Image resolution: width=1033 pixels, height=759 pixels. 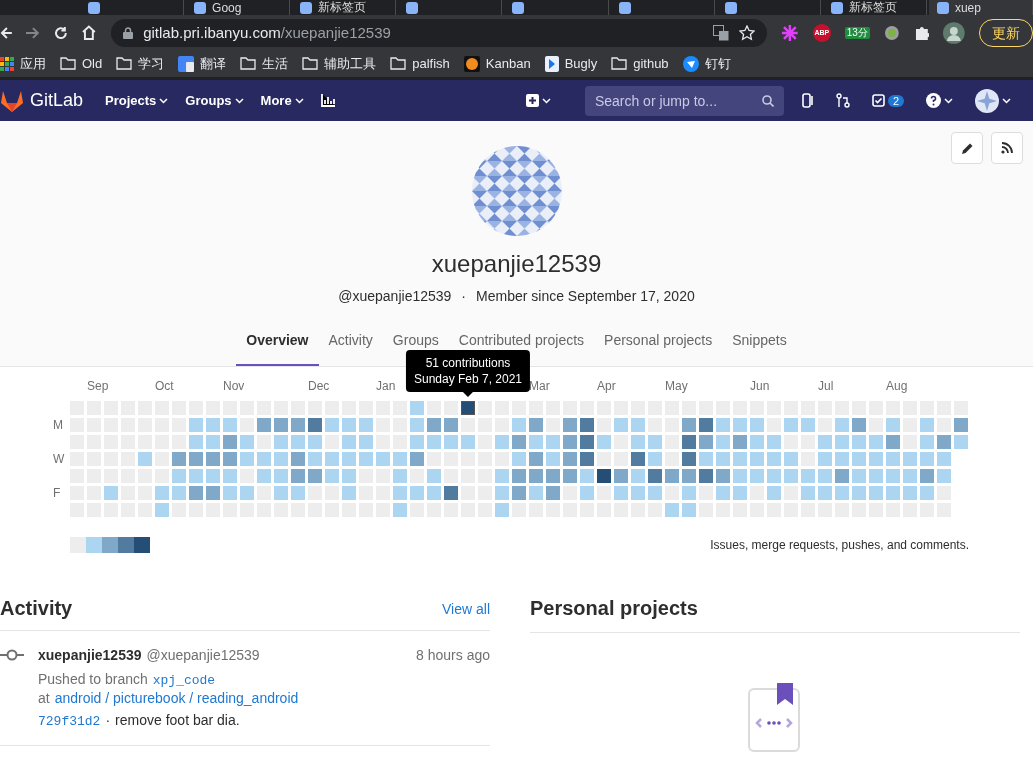 What do you see at coordinates (420, 63) in the screenshot?
I see `bookmark: palfish` at bounding box center [420, 63].